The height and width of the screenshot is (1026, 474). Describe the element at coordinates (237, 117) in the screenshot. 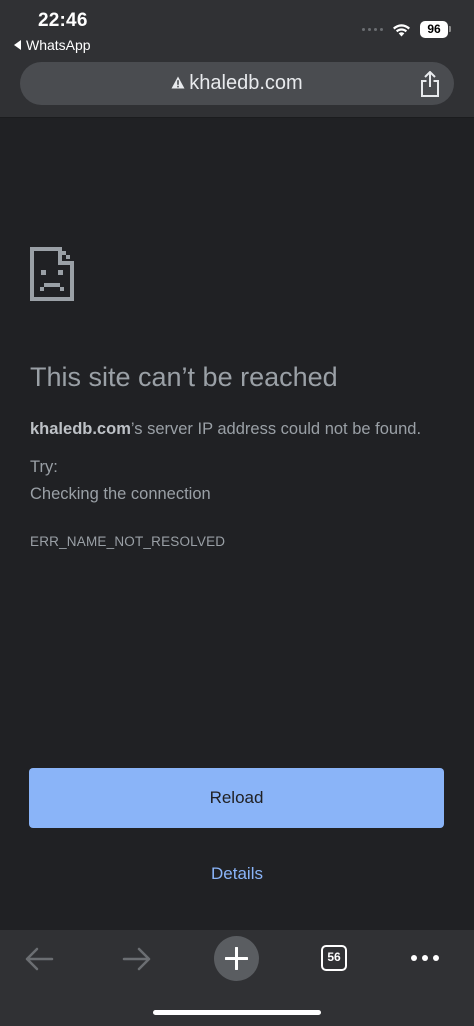

I see `chrome-divider` at that location.